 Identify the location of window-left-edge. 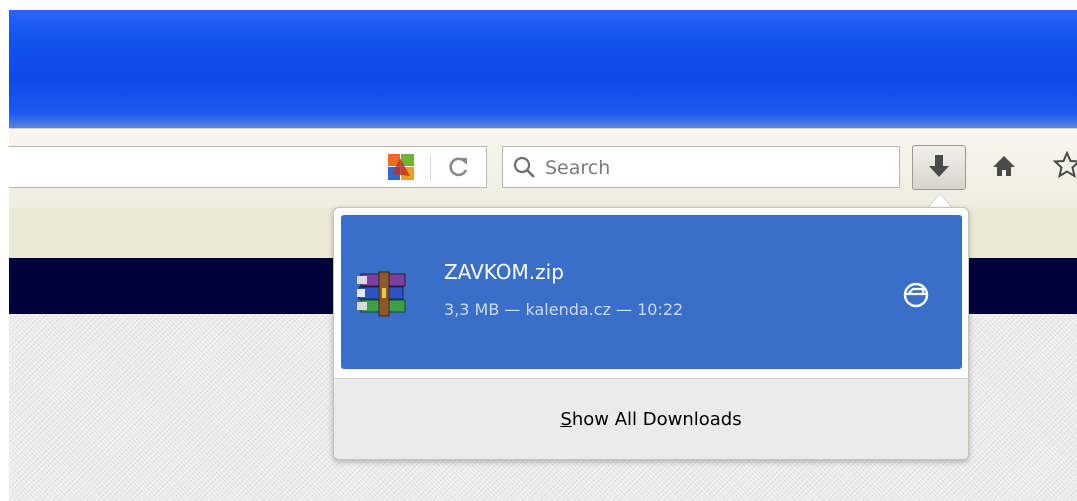
(4, 250).